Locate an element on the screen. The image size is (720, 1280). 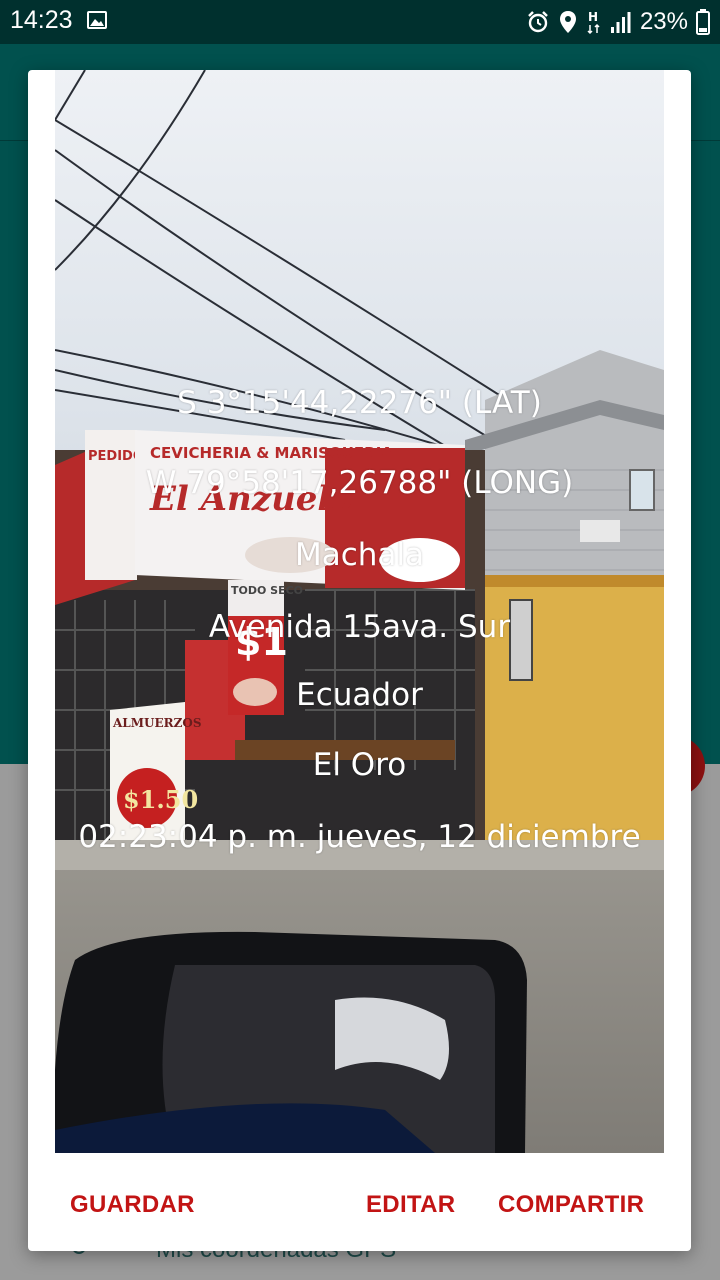
network-h-icon: H is located at coordinates (593, 22).